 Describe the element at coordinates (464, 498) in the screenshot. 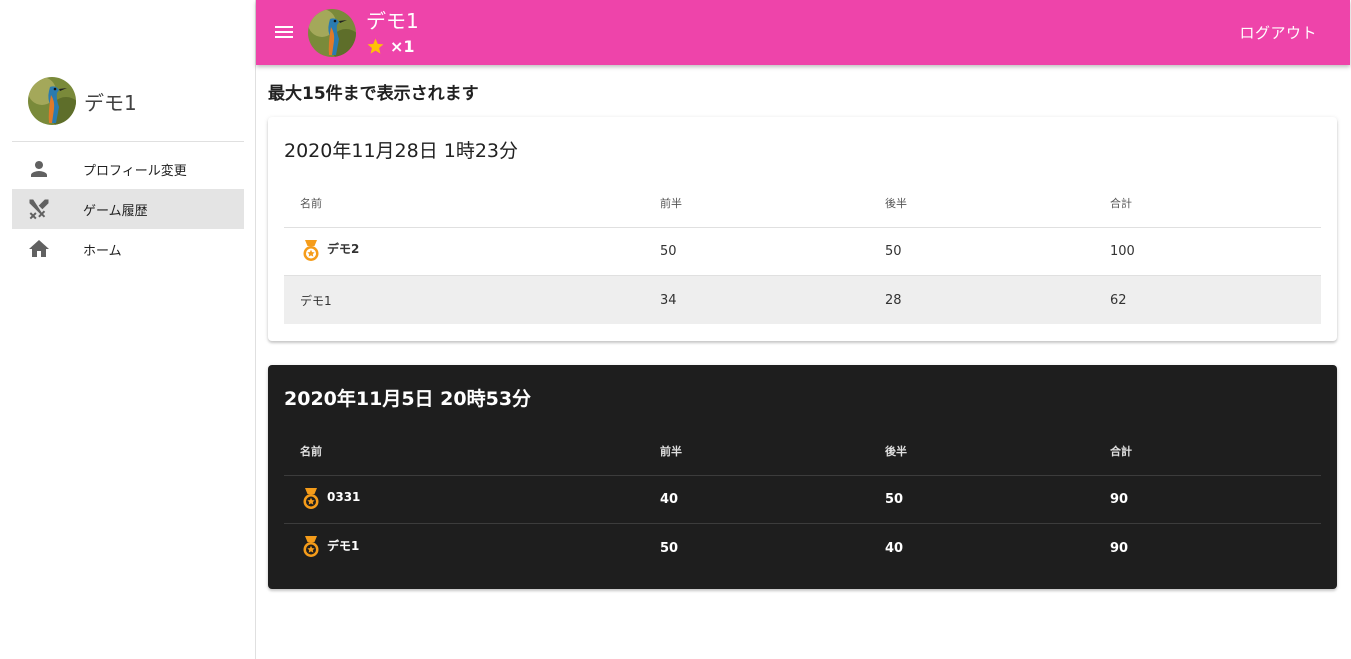

I see `player-cell: 0331` at that location.